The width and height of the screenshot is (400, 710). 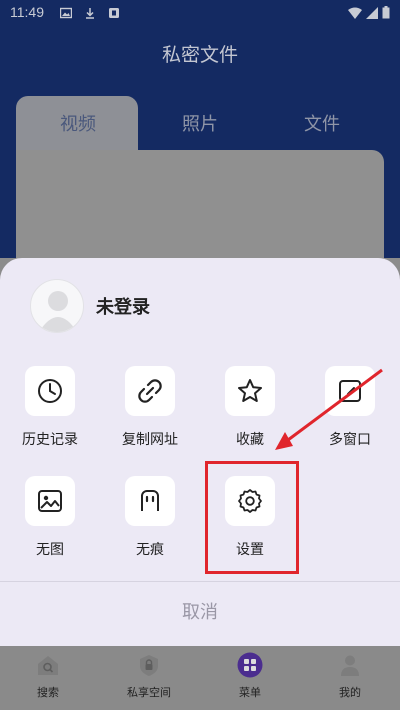 What do you see at coordinates (250, 665) in the screenshot?
I see `menu-grid-icon` at bounding box center [250, 665].